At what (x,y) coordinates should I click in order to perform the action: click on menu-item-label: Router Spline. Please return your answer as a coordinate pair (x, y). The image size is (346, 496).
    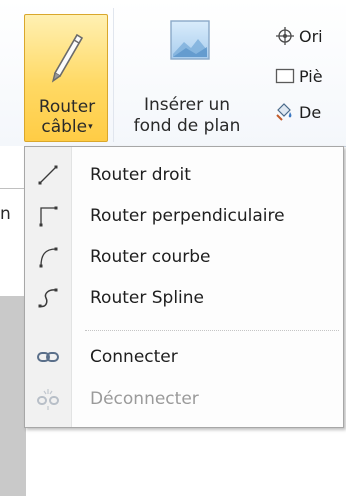
    Looking at the image, I should click on (147, 298).